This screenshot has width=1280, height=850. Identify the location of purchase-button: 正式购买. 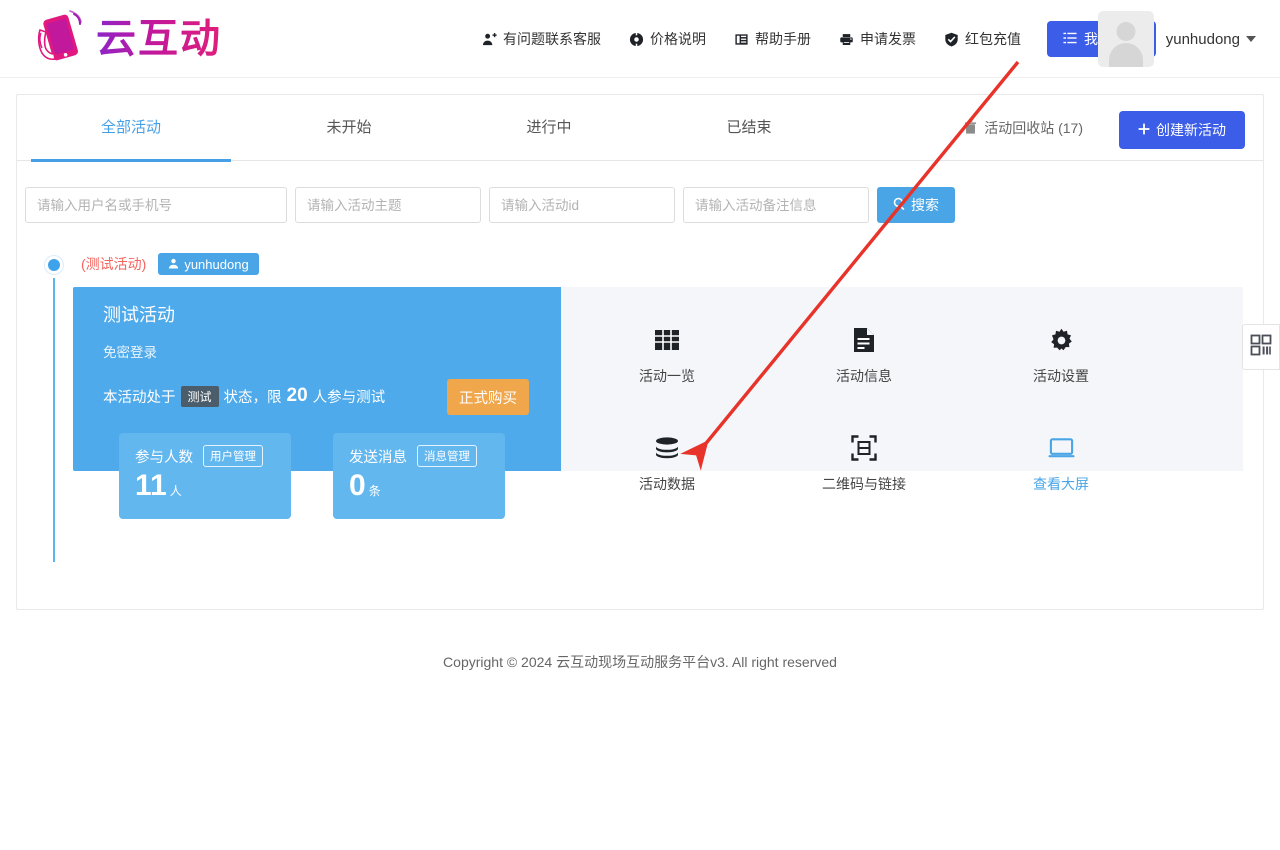
(488, 397).